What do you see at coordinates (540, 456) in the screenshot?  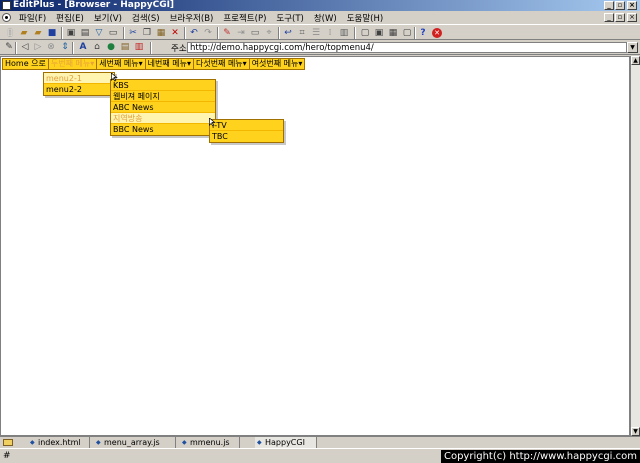 I see `copyright-banner: Copyright(c) http://www.happycgi.com` at bounding box center [540, 456].